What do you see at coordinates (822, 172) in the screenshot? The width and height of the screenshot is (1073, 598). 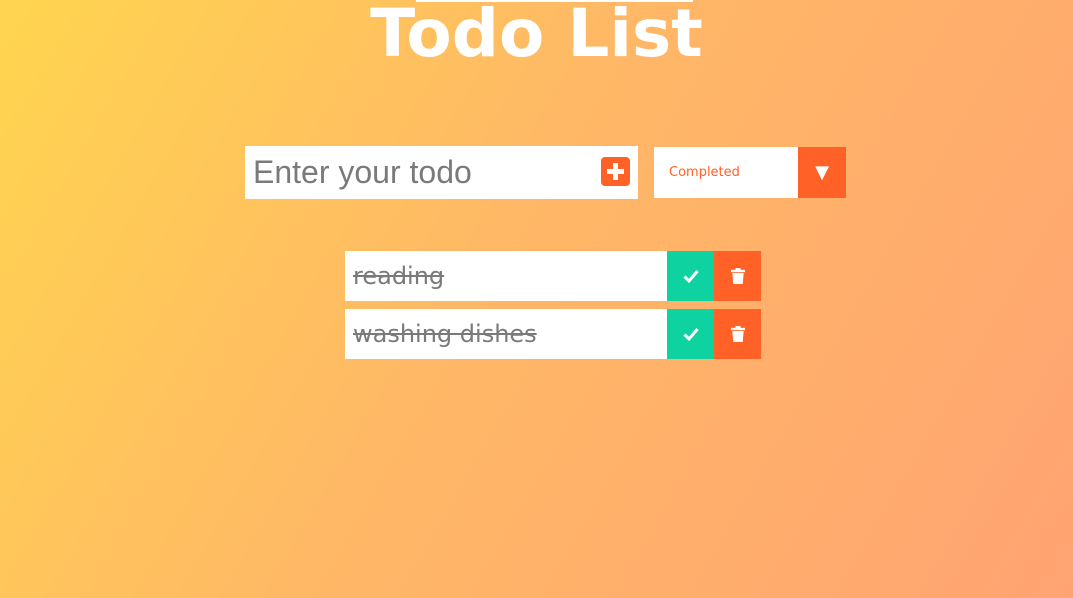 I see `chevron-down-icon: ▼` at bounding box center [822, 172].